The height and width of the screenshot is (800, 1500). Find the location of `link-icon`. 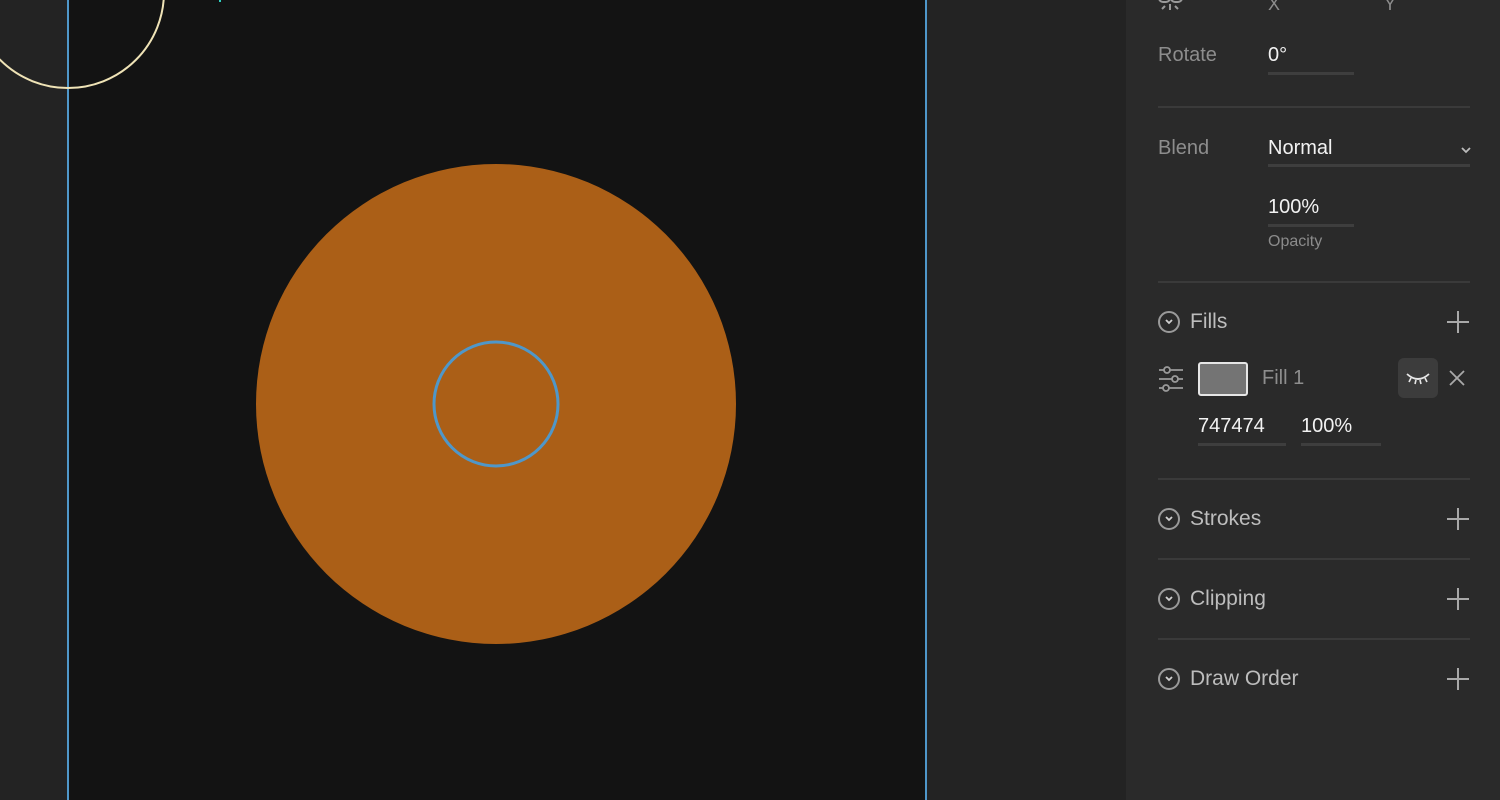

link-icon is located at coordinates (1171, 9).